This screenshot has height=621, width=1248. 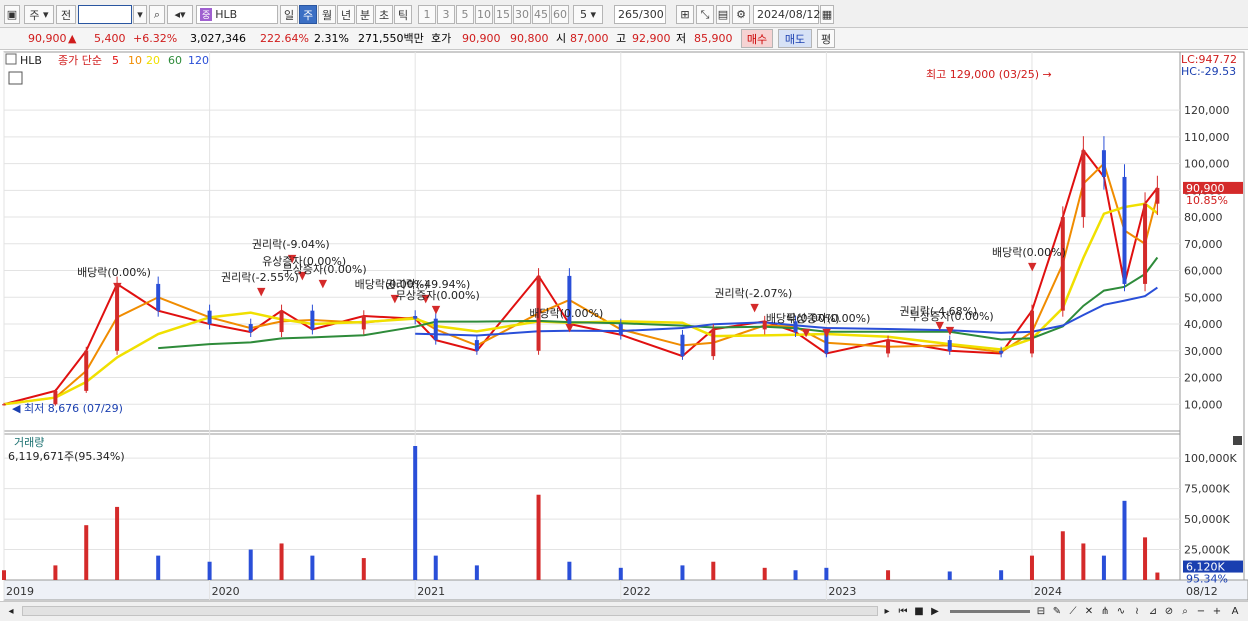 I want to click on legend-ma-60: 60, so click(x=175, y=60).